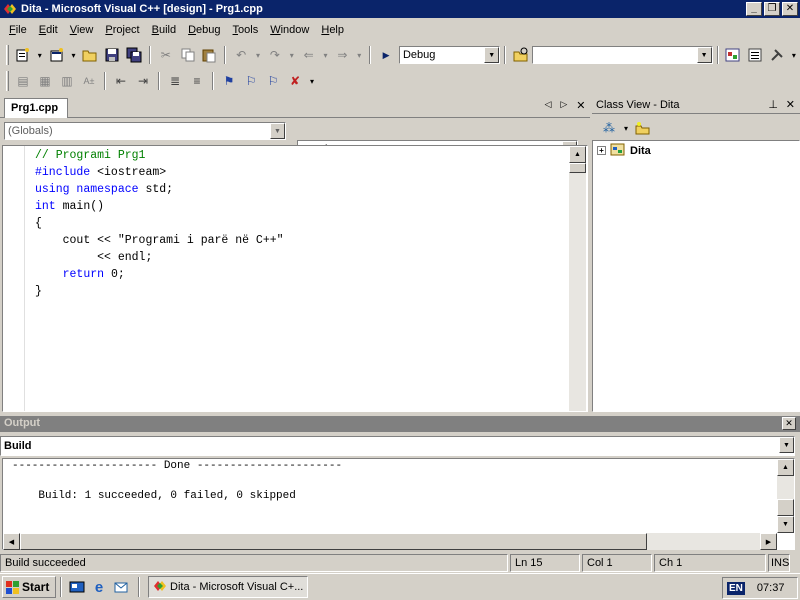 Image resolution: width=800 pixels, height=600 pixels. Describe the element at coordinates (246, 30) in the screenshot. I see `menu-tools: Tools` at that location.